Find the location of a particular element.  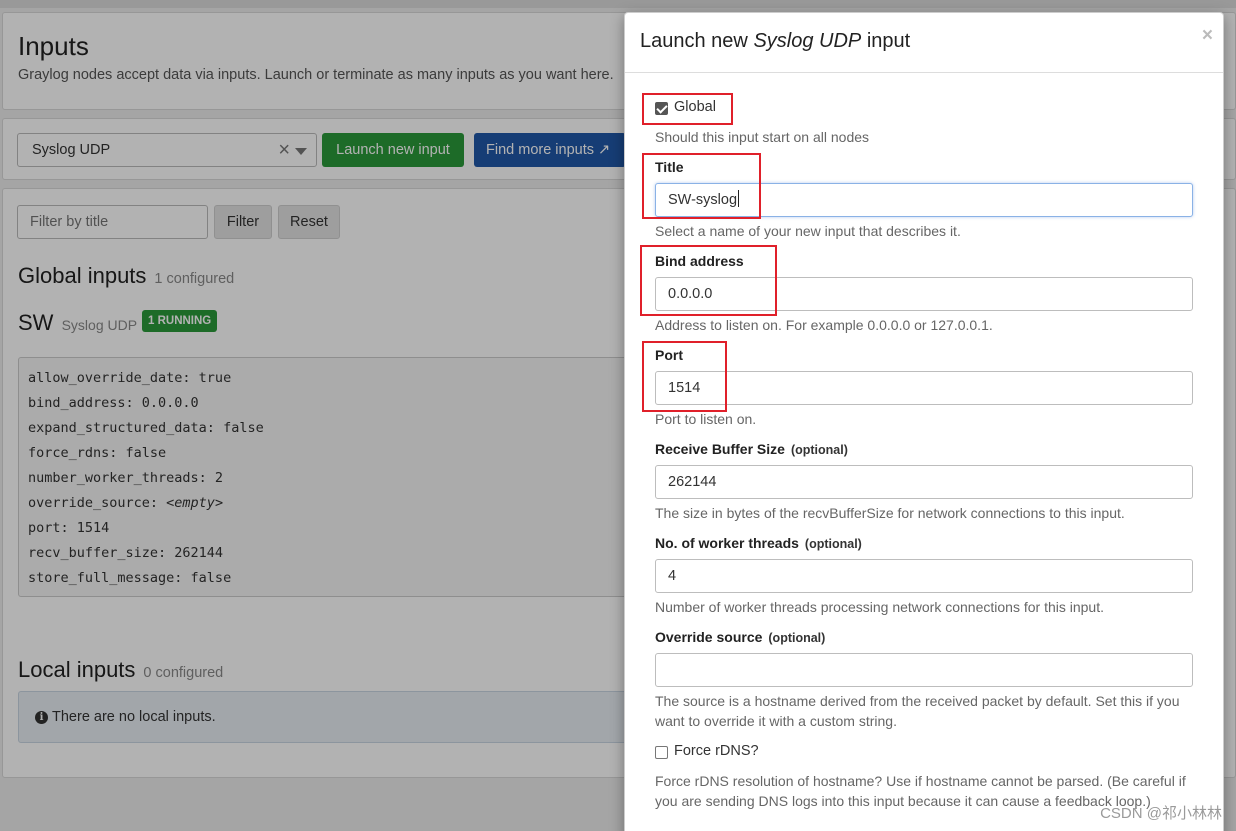

override-source-label-text: Override source is located at coordinates (709, 637).